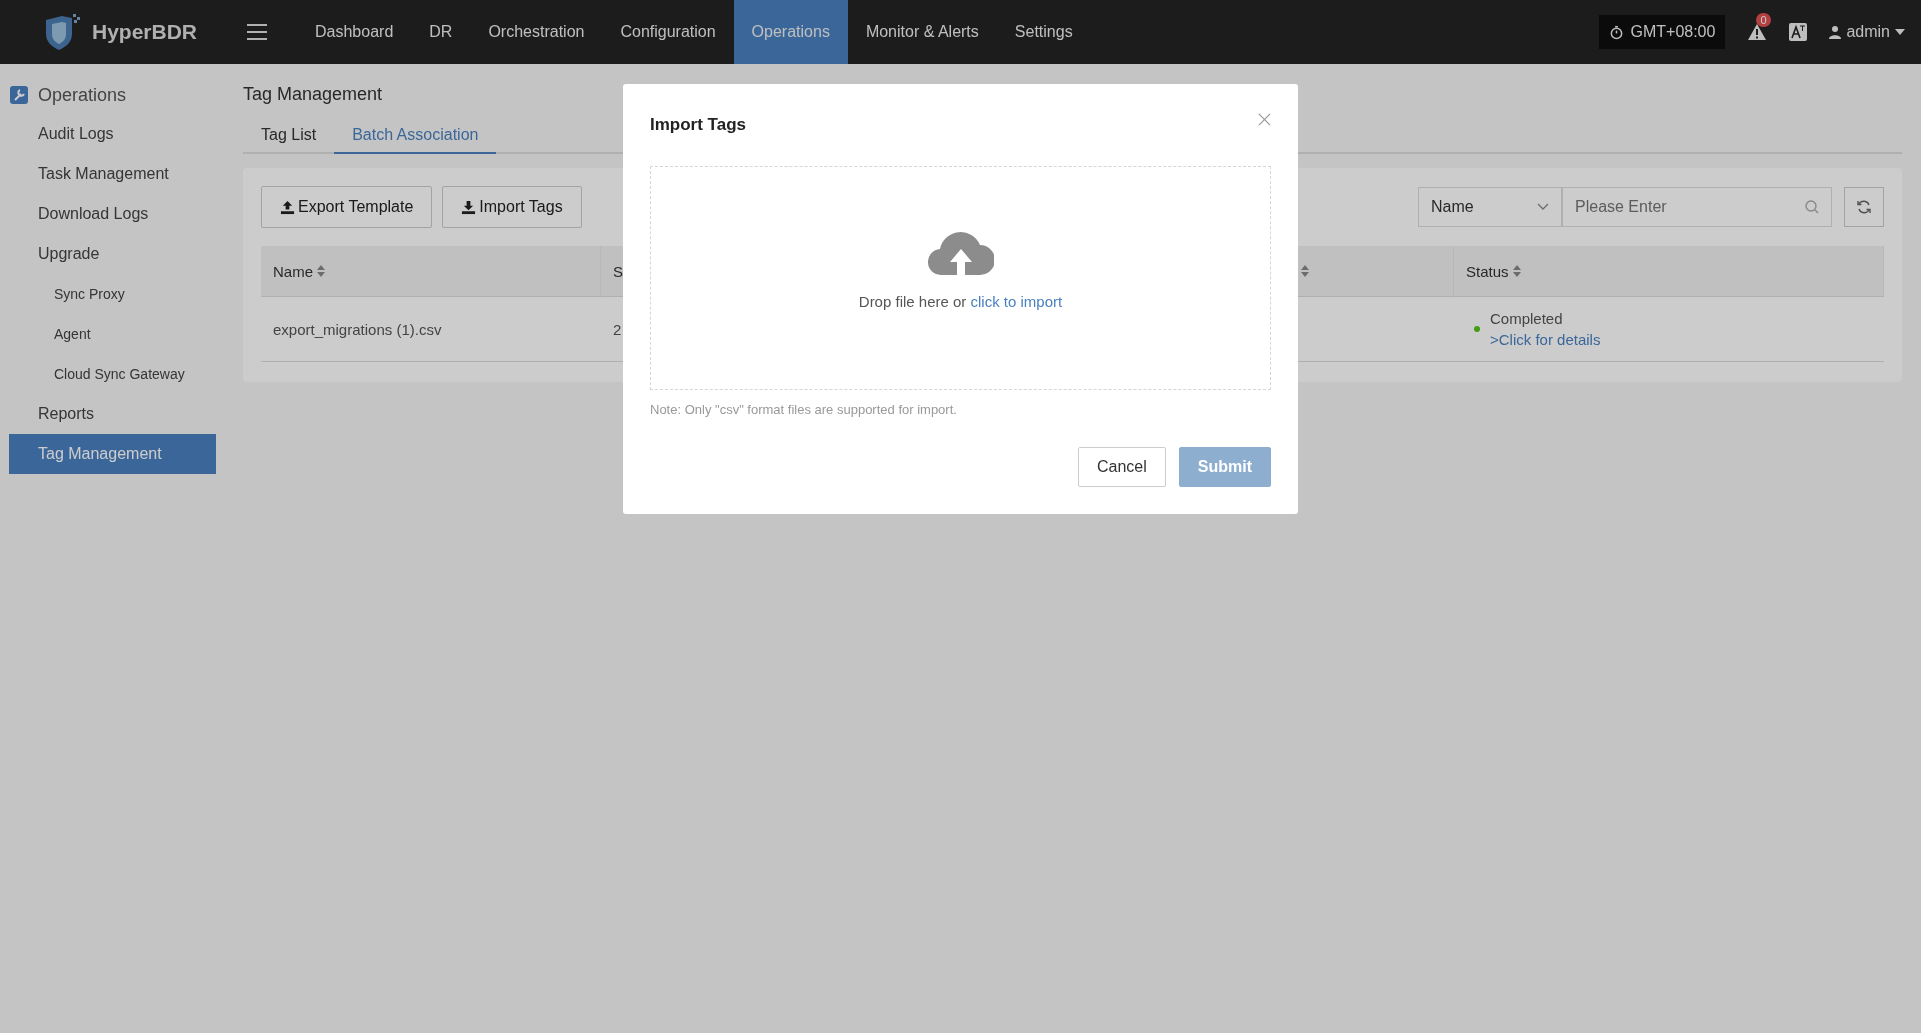 The height and width of the screenshot is (1033, 1921). What do you see at coordinates (1763, 20) in the screenshot?
I see `notification-badge: 0` at bounding box center [1763, 20].